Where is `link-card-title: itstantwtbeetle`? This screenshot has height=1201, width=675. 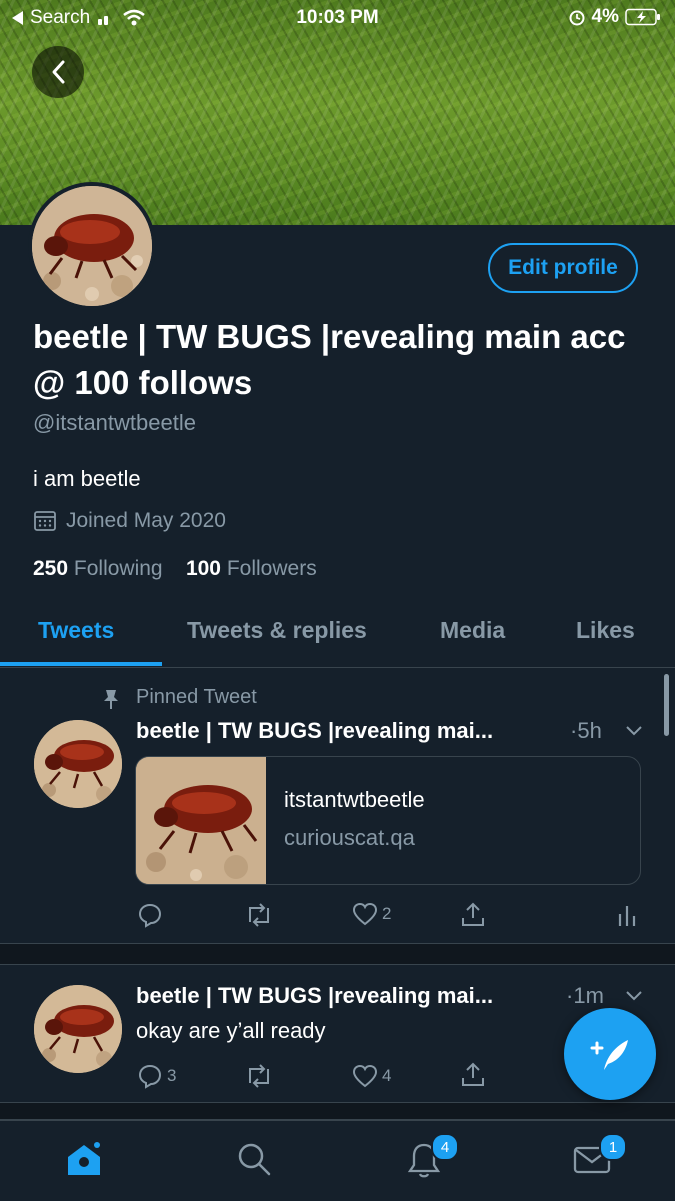 link-card-title: itstantwtbeetle is located at coordinates (354, 799).